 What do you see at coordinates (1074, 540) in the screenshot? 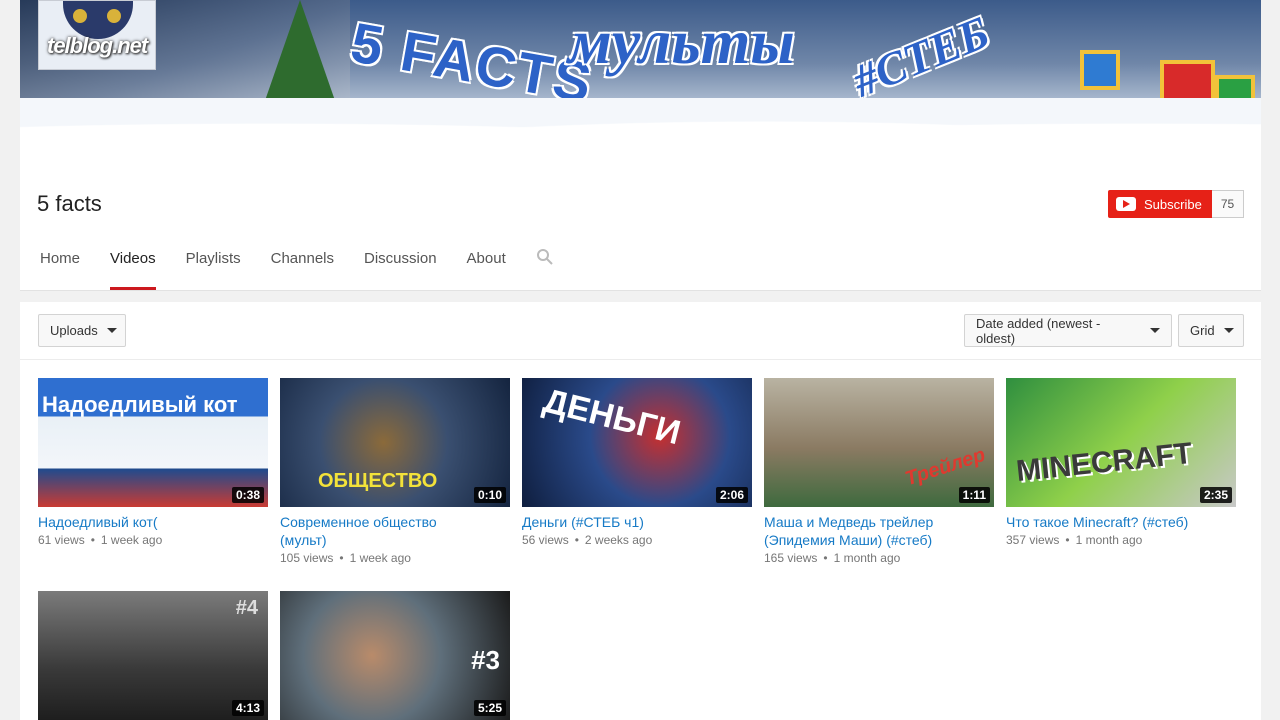
I see `video-meta: 357 views • 1 month ago` at bounding box center [1074, 540].